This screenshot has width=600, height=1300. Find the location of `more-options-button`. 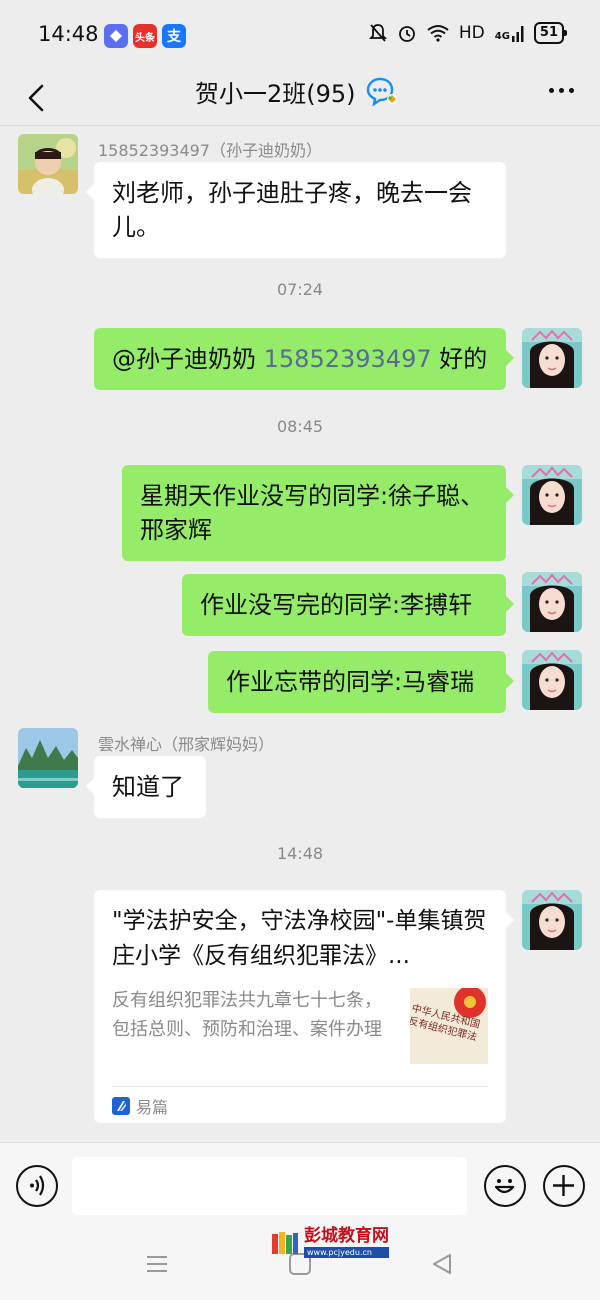

more-options-button is located at coordinates (561, 90).